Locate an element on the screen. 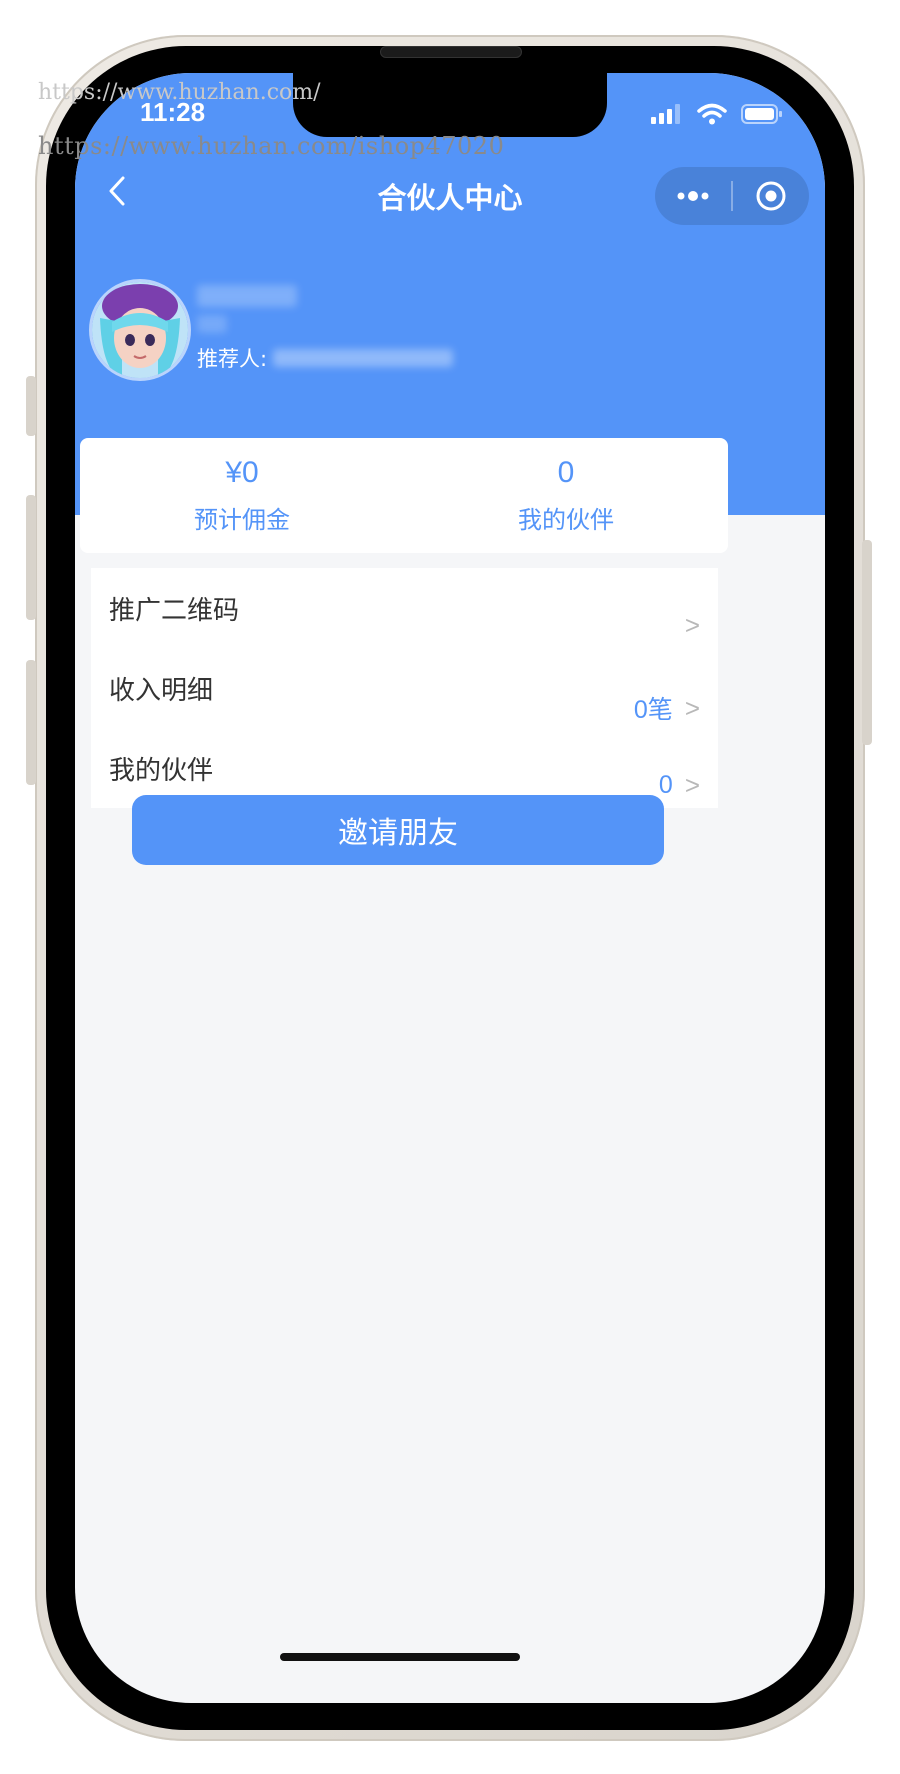 Image resolution: width=900 pixels, height=1774 pixels. target-circle-icon is located at coordinates (771, 196).